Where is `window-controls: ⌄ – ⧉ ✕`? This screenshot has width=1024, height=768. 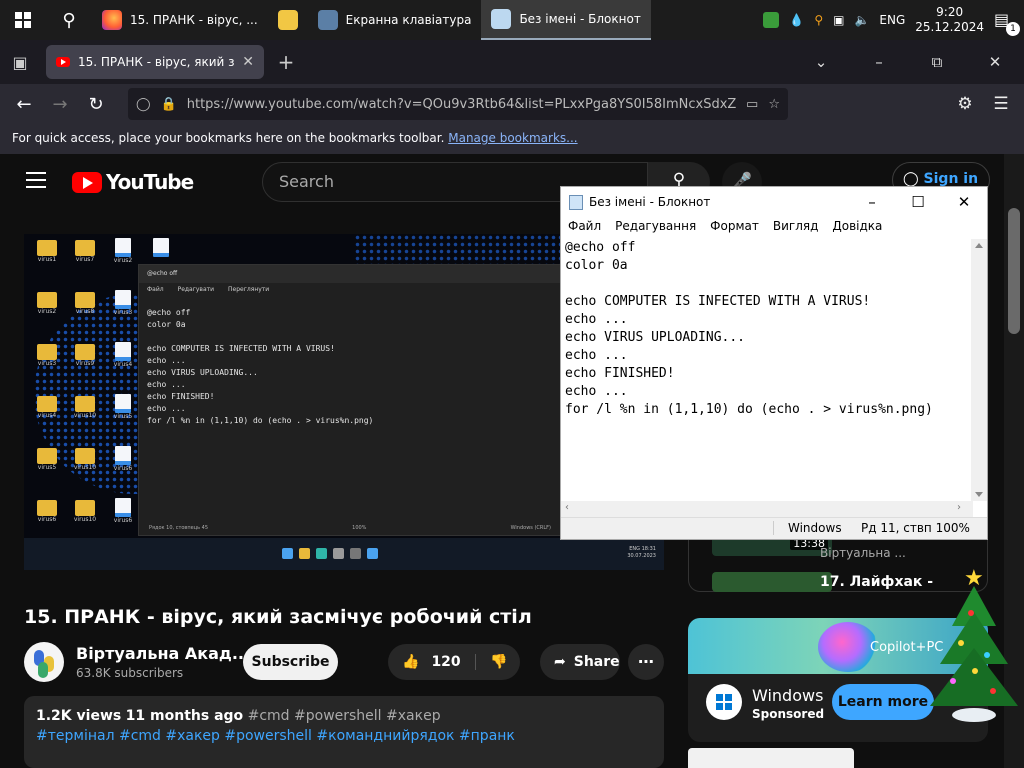 window-controls: ⌄ – ⧉ ✕ is located at coordinates (908, 62).